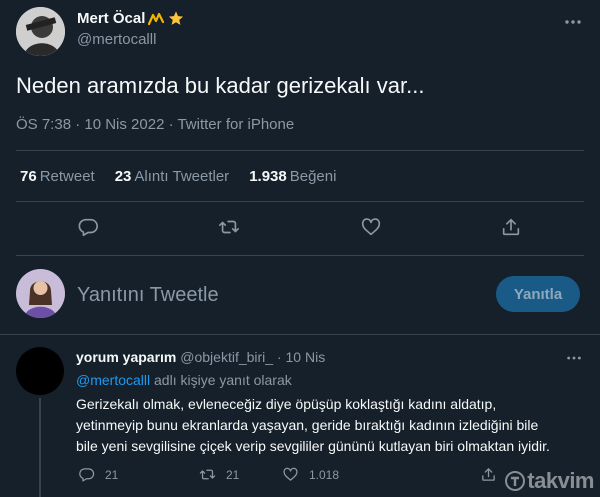  I want to click on reply-reply-button: 21, so click(98, 474).